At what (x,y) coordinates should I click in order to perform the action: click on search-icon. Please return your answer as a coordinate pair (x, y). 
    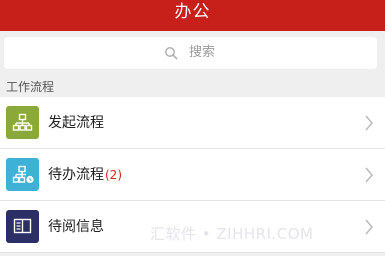
    Looking at the image, I should click on (171, 53).